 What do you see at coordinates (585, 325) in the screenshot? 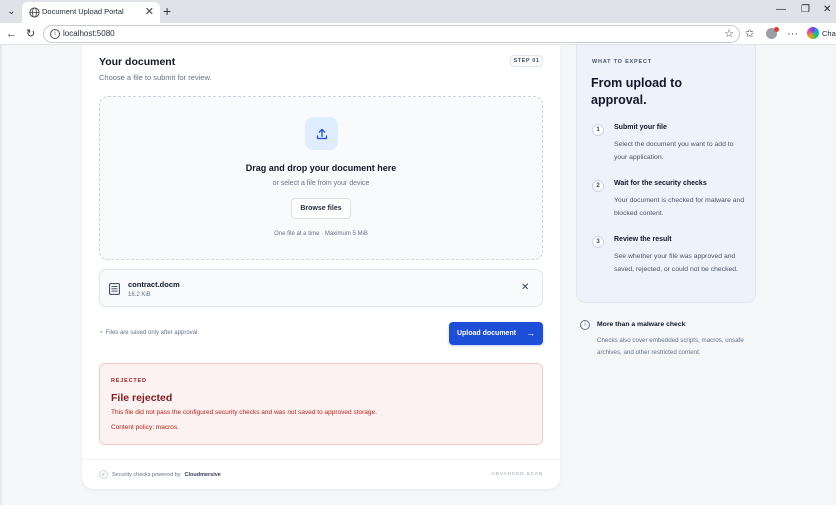
I see `info-icon: i` at bounding box center [585, 325].